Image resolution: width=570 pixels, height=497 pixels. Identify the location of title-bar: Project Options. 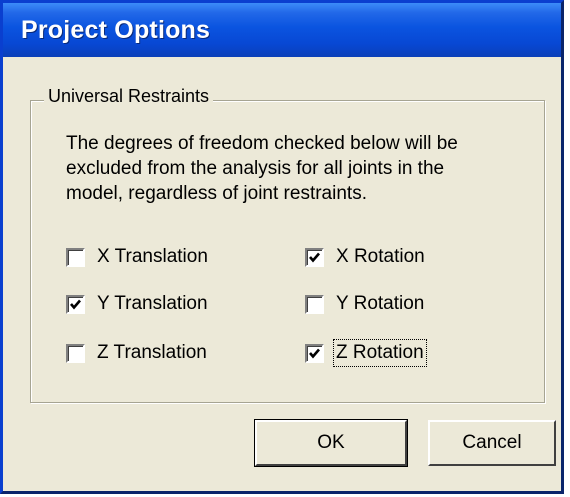
(282, 30).